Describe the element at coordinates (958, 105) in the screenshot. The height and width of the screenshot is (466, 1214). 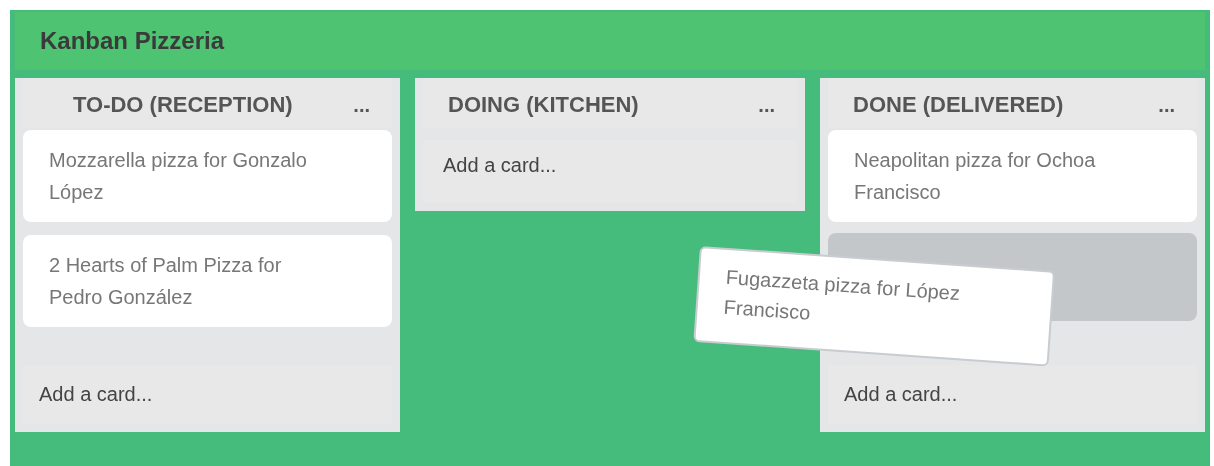
I see `list-title: DONE (DELIVERED)` at that location.